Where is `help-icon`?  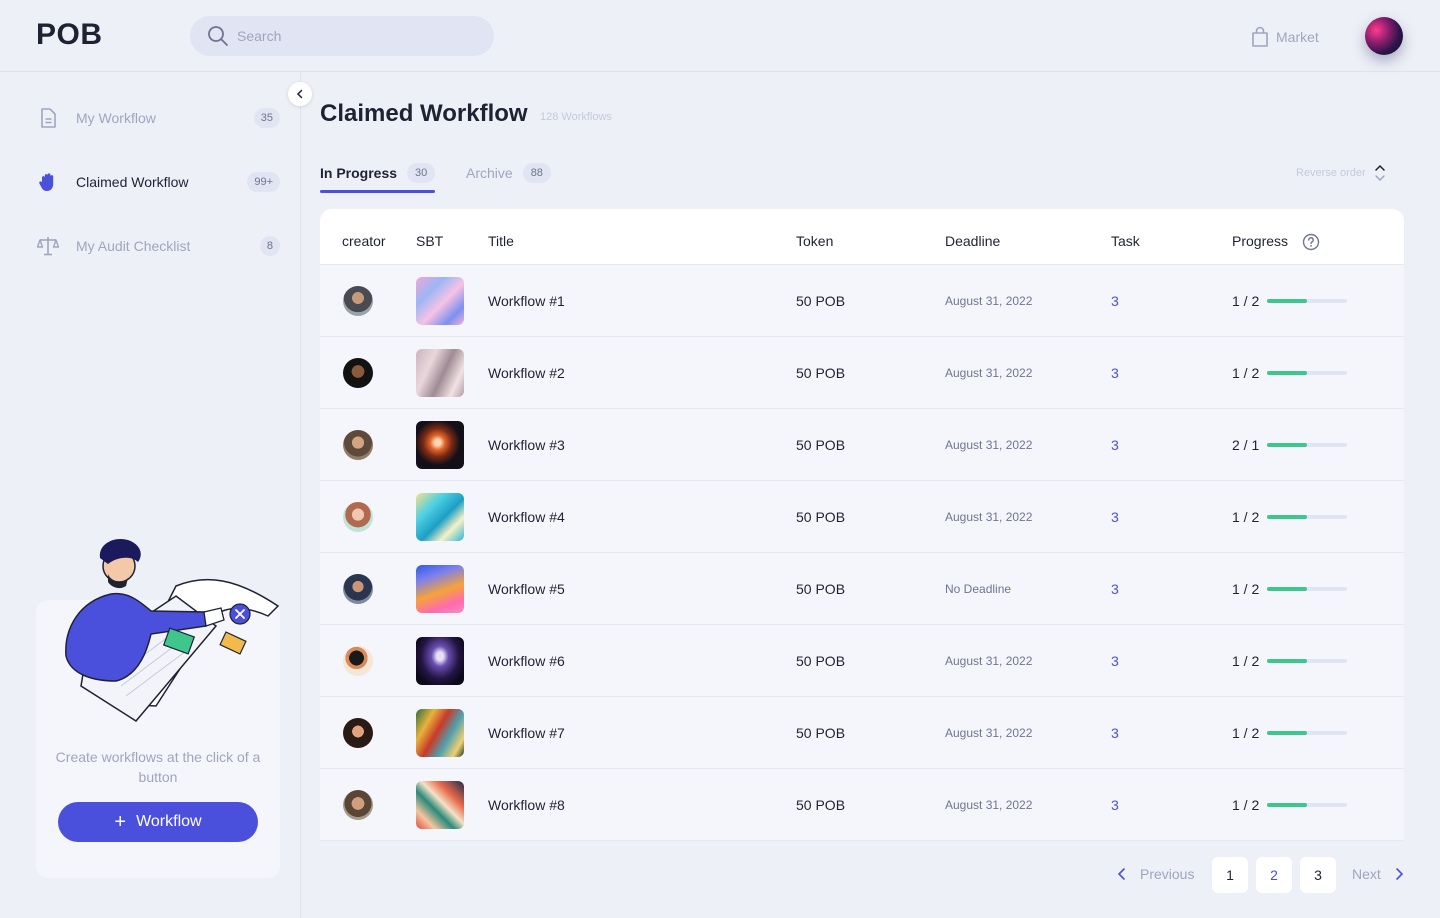 help-icon is located at coordinates (1311, 242).